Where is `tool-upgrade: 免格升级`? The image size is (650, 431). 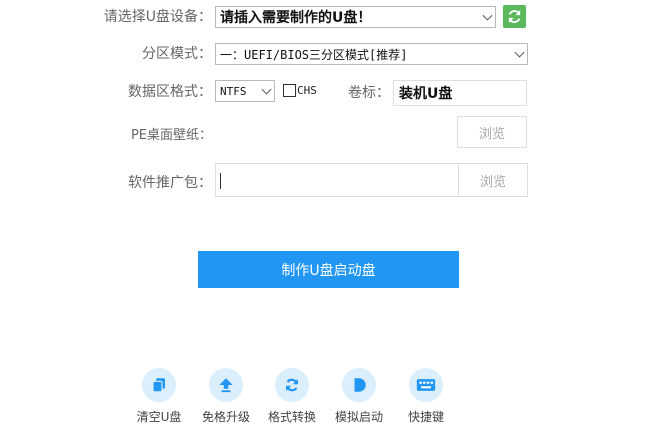 tool-upgrade: 免格升级 is located at coordinates (226, 396).